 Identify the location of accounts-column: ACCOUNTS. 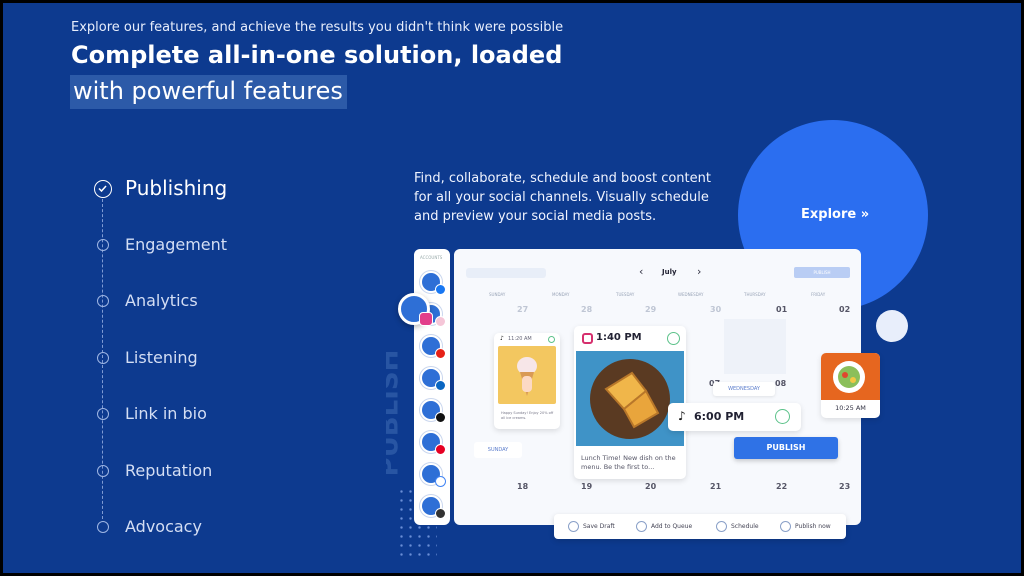
(432, 387).